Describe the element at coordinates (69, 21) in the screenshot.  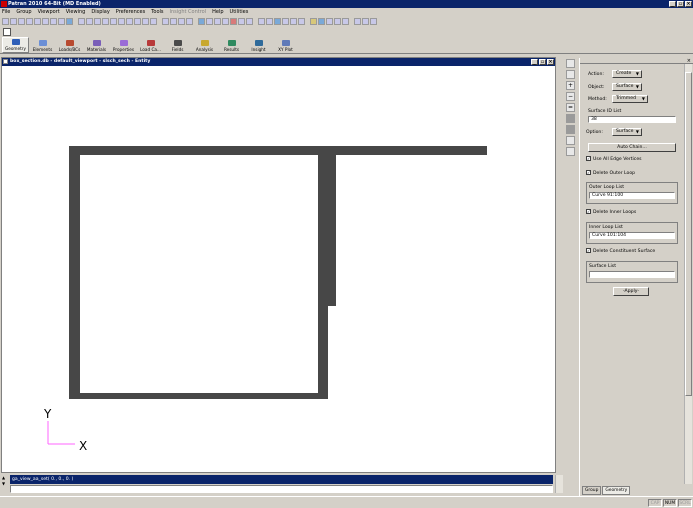
I see `refresh-icon` at that location.